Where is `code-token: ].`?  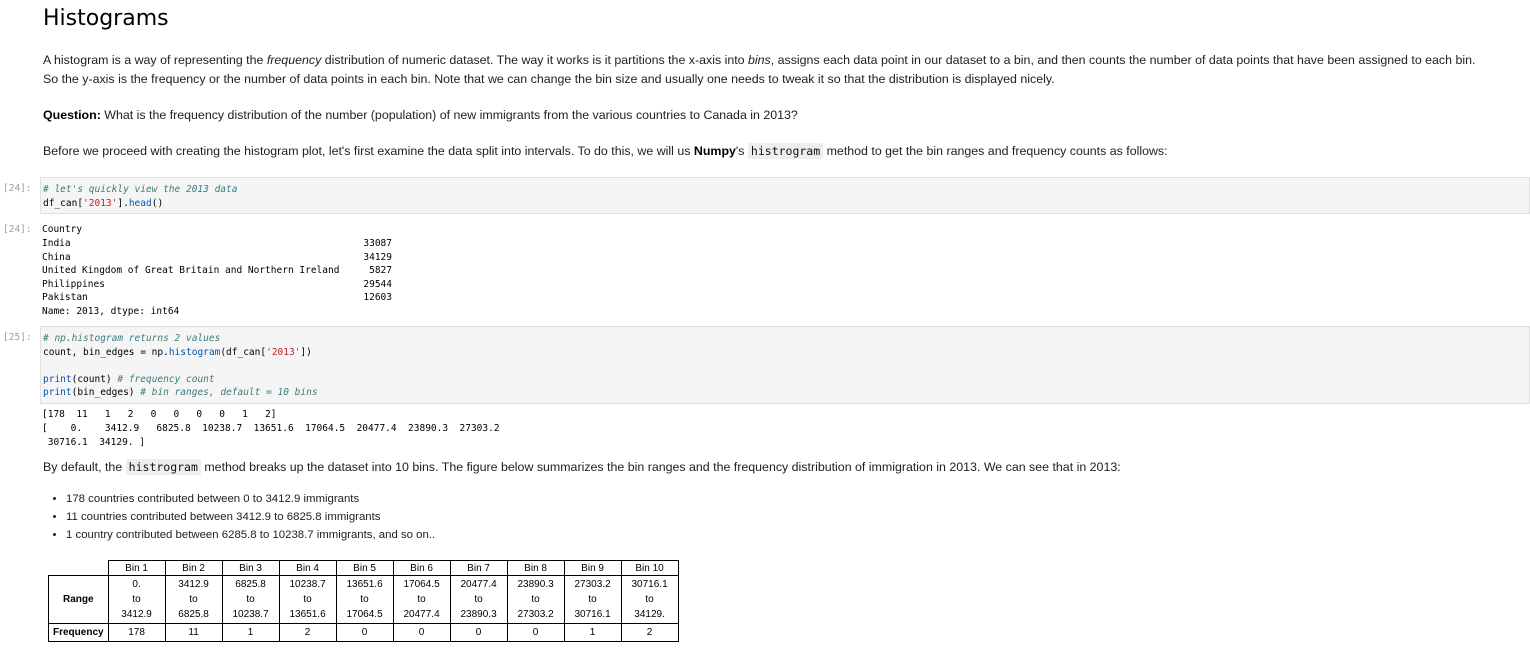 code-token: ]. is located at coordinates (123, 203).